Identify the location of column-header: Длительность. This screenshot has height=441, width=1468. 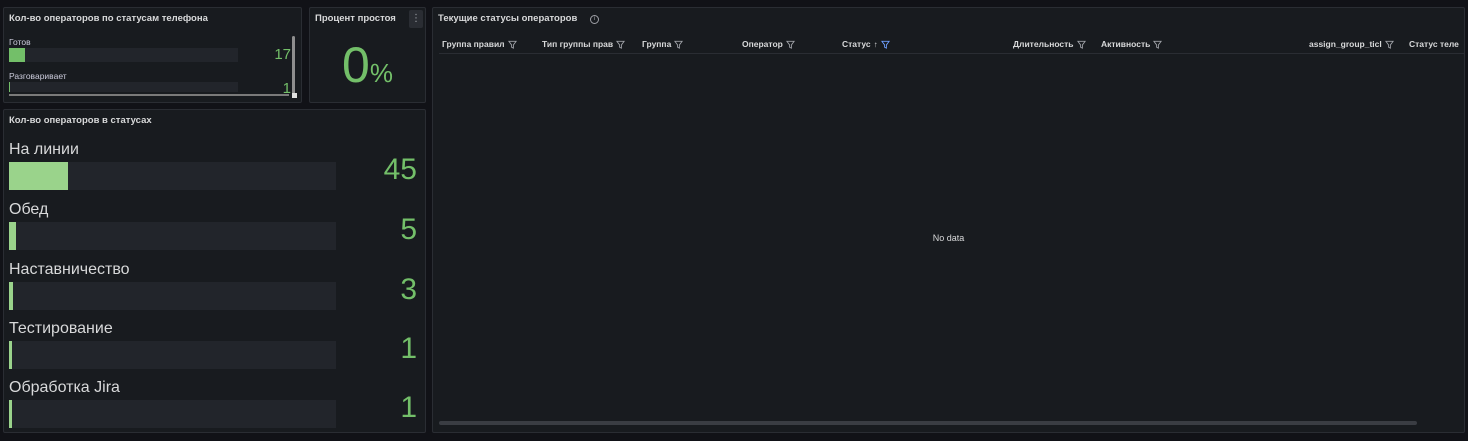
(1055, 44).